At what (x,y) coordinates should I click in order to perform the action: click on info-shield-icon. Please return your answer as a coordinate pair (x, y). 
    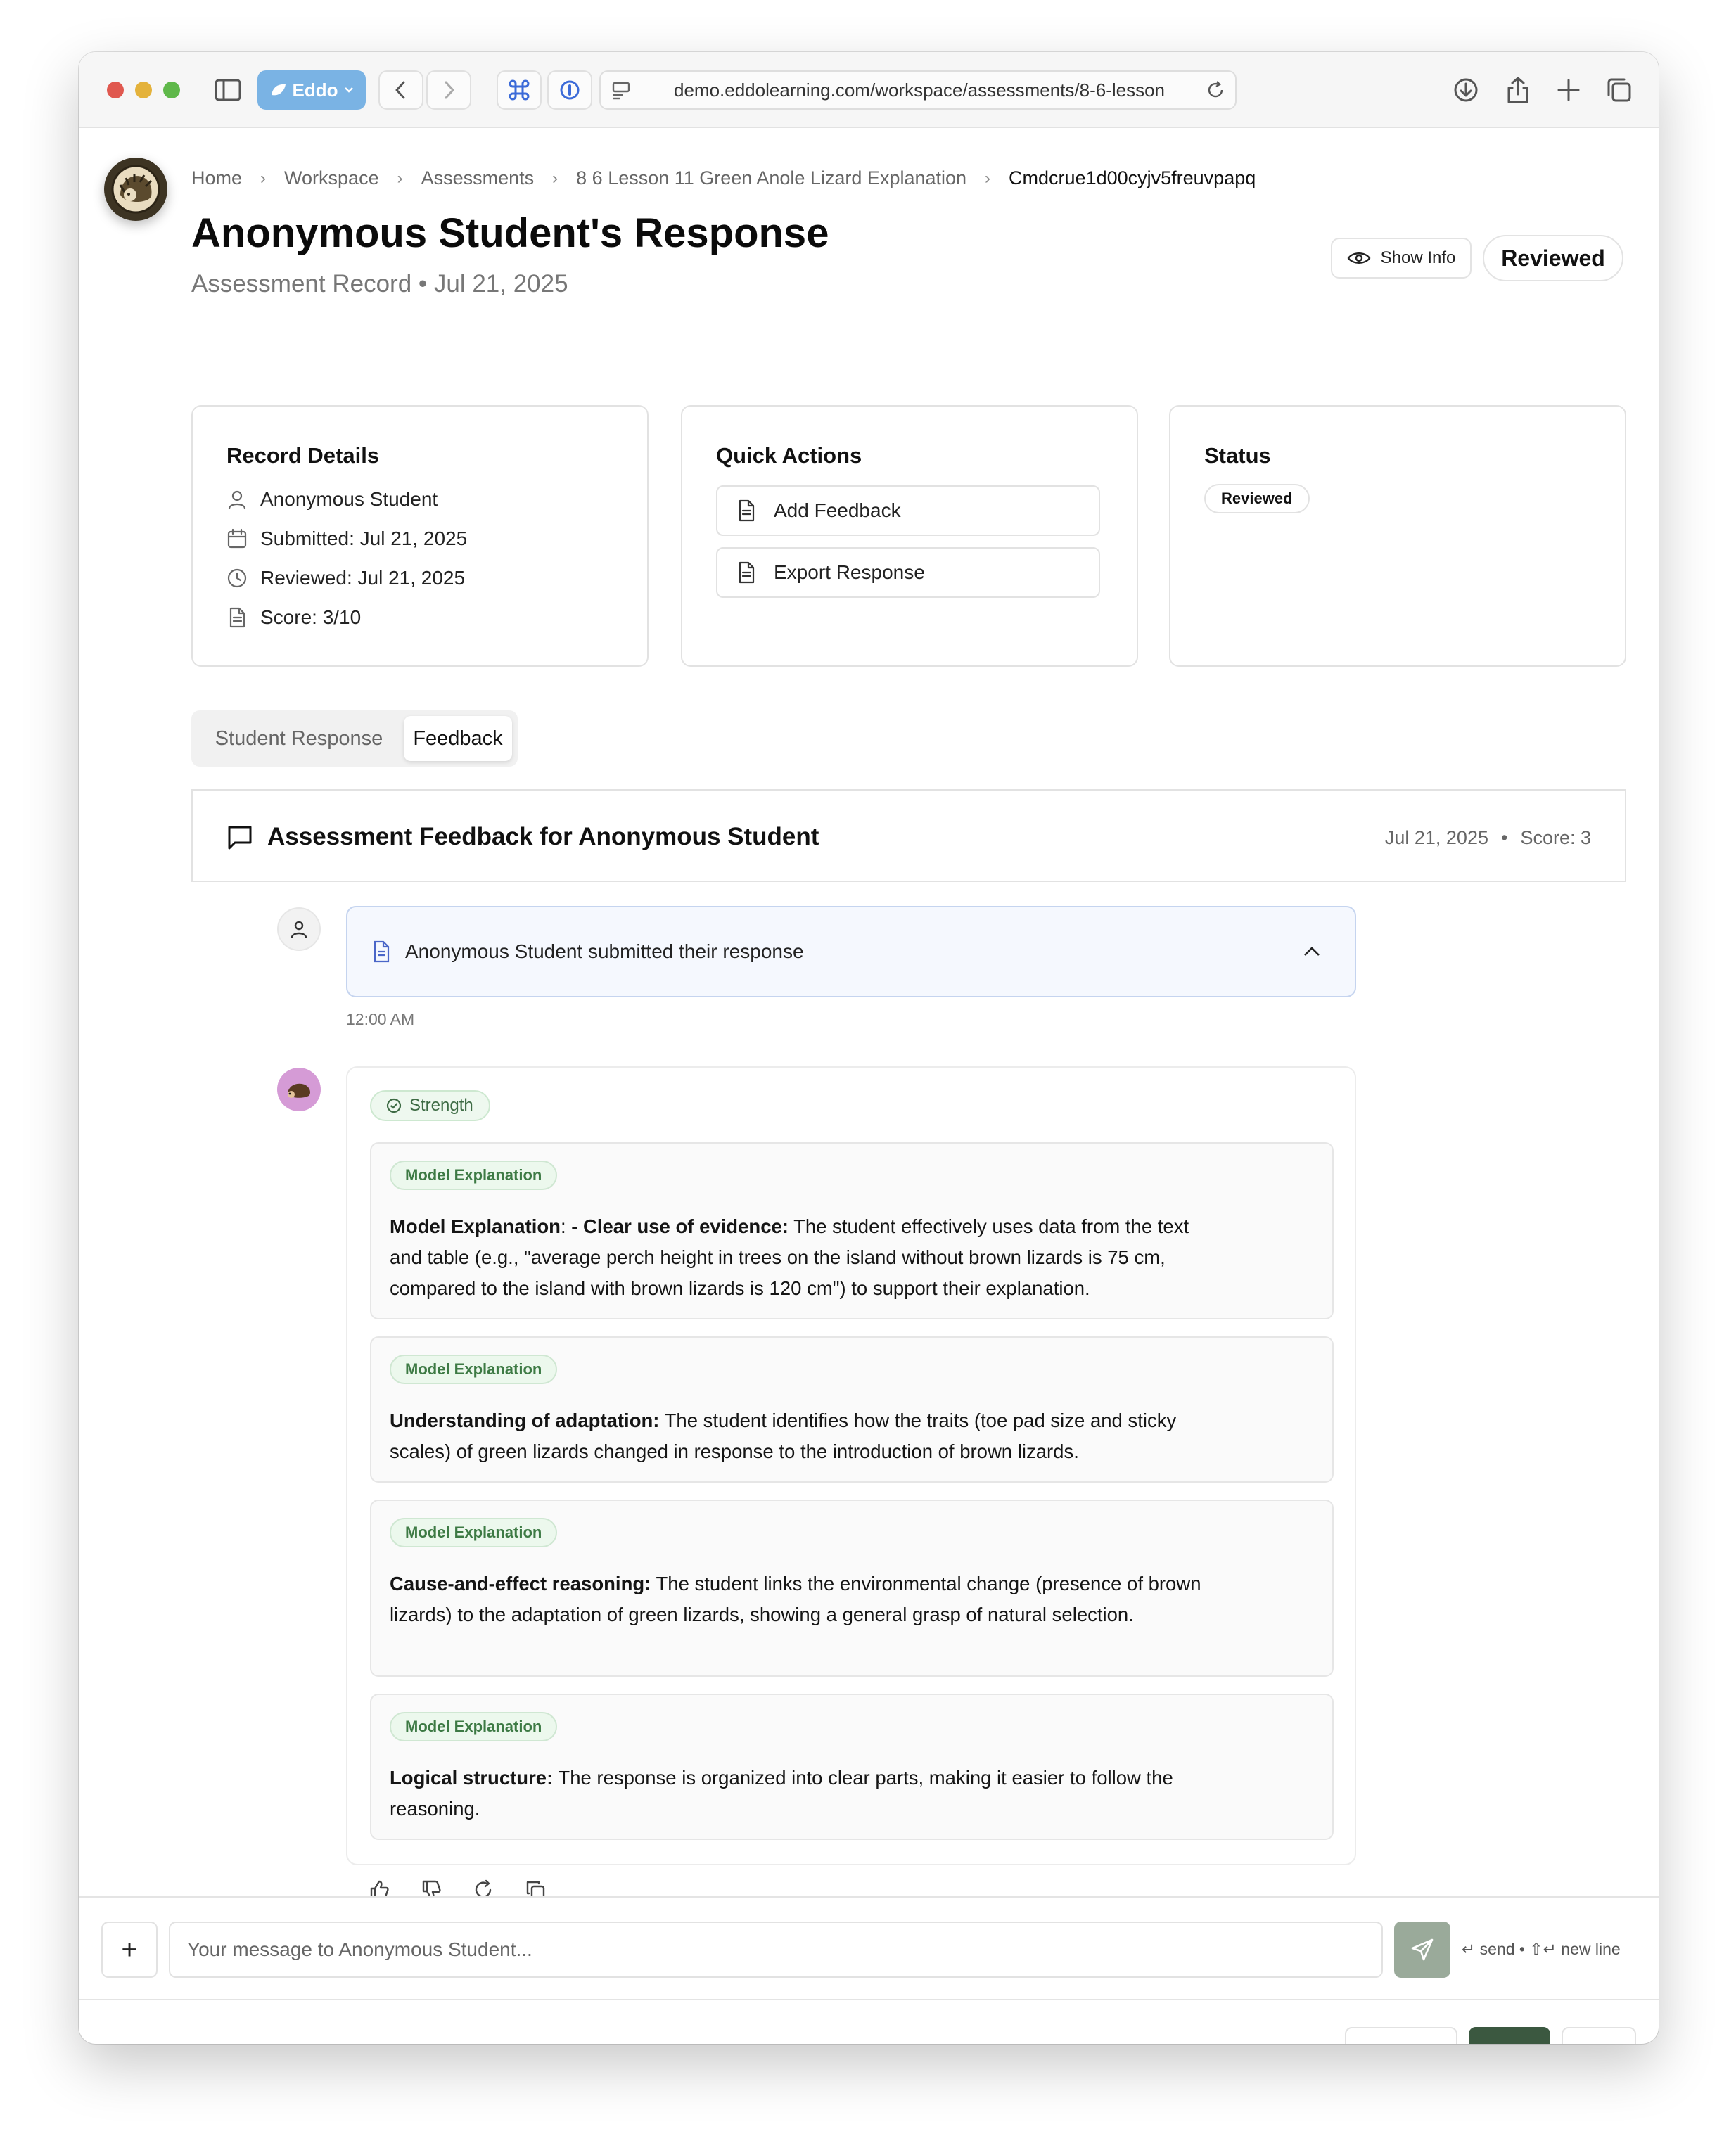
    Looking at the image, I should click on (570, 90).